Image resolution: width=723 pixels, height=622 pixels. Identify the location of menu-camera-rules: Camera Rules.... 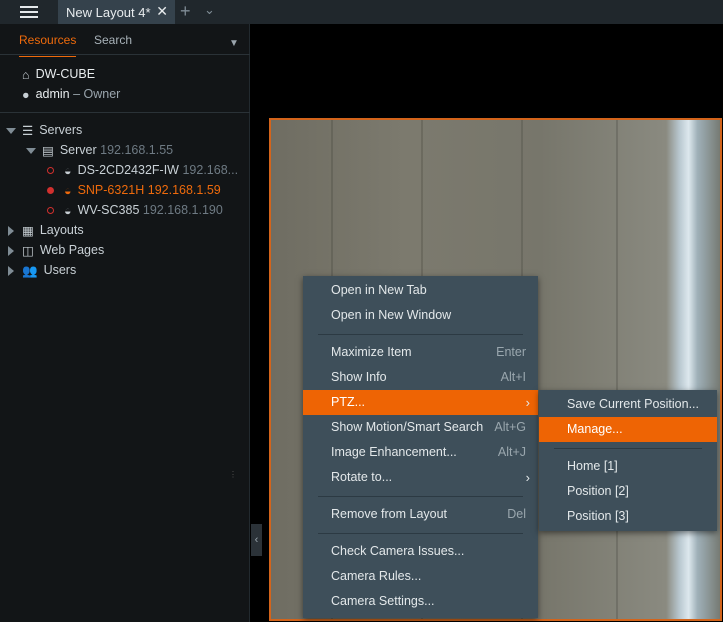
(420, 576).